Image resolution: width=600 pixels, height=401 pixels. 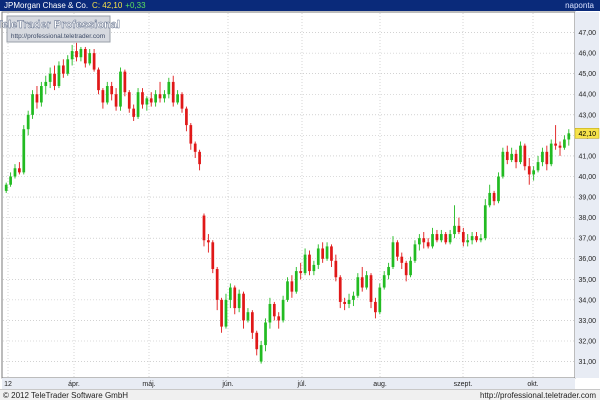 I want to click on last-price-marker: 42,10, so click(x=587, y=133).